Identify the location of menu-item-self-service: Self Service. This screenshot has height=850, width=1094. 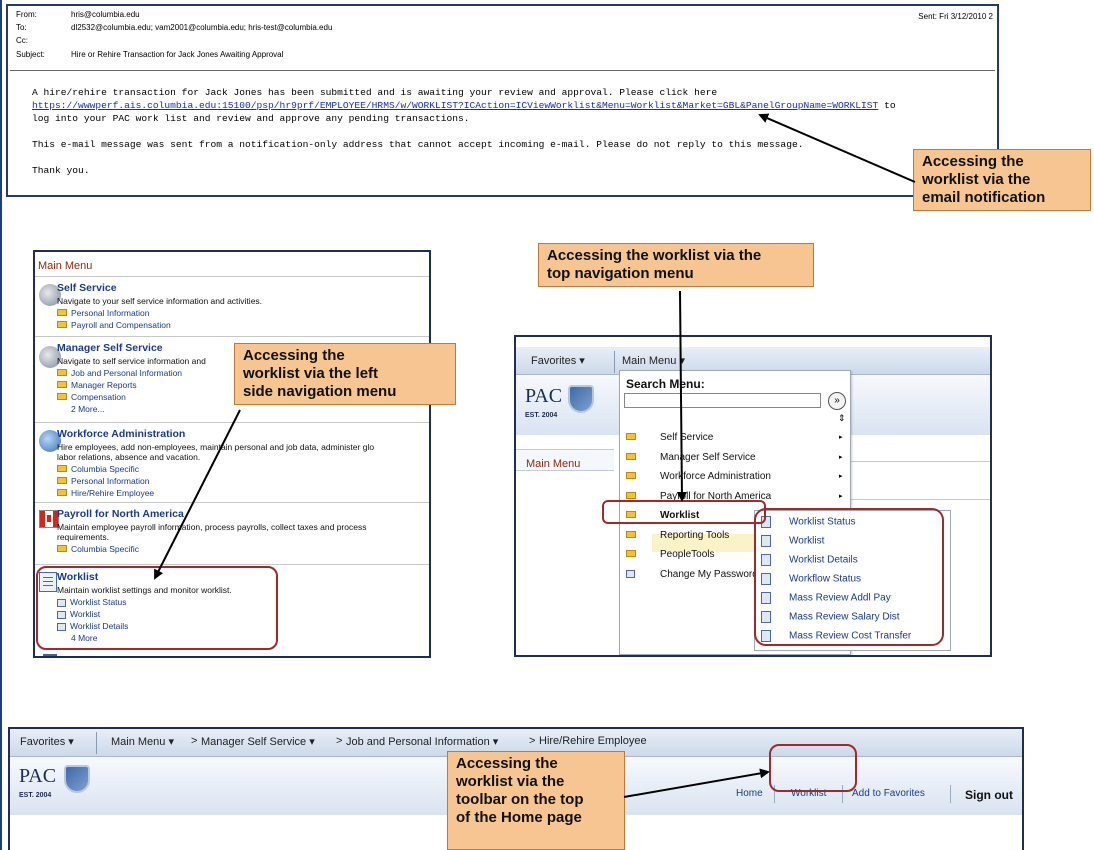
(669, 437).